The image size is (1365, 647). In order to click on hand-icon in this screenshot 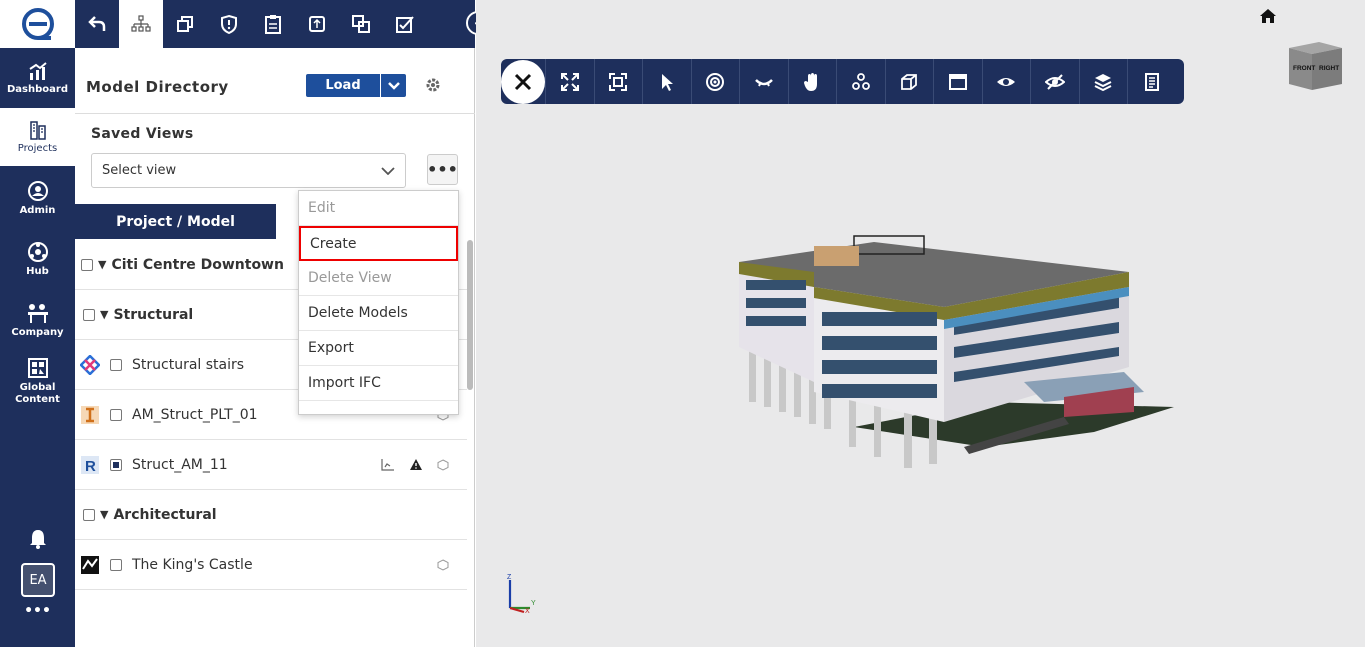, I will do `click(811, 81)`.